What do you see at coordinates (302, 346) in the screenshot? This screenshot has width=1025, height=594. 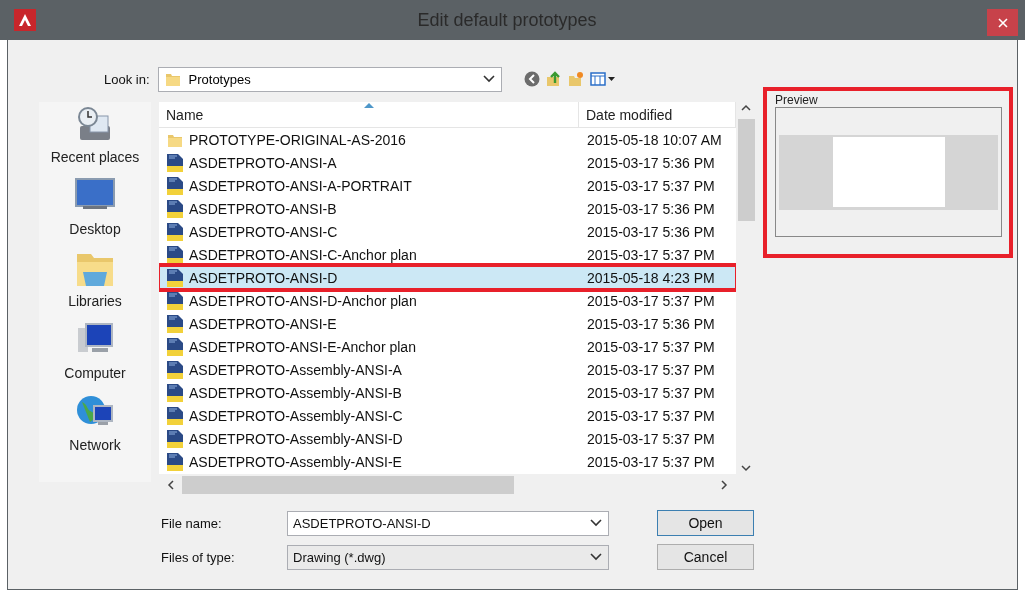 I see `file-name: ASDETPROTO-ANSI-E-Anchor plan` at bounding box center [302, 346].